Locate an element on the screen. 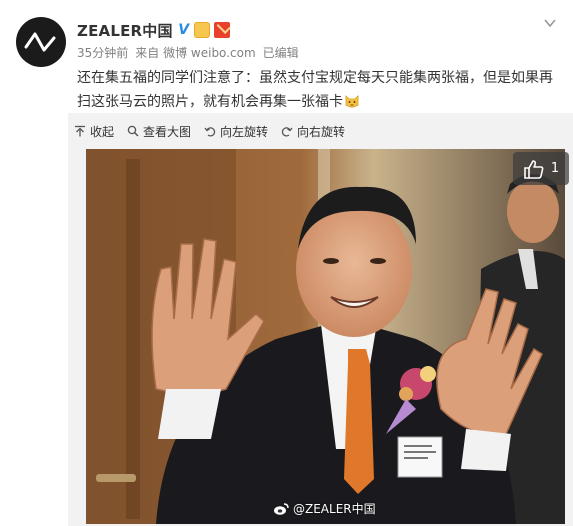 The height and width of the screenshot is (526, 573). zealer-logo-icon is located at coordinates (40, 42).